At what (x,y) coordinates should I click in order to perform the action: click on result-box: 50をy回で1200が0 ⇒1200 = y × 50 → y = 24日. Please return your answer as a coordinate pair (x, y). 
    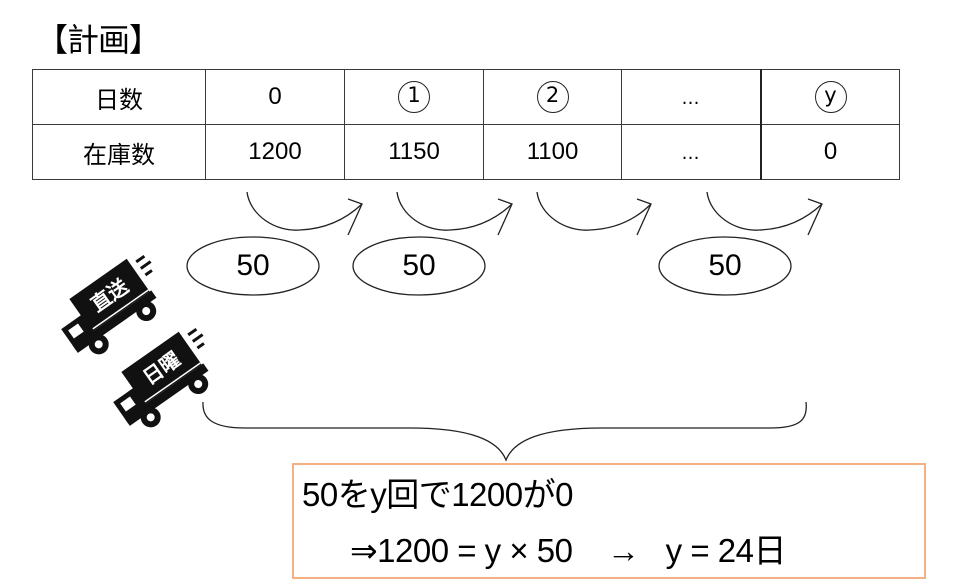
    Looking at the image, I should click on (609, 521).